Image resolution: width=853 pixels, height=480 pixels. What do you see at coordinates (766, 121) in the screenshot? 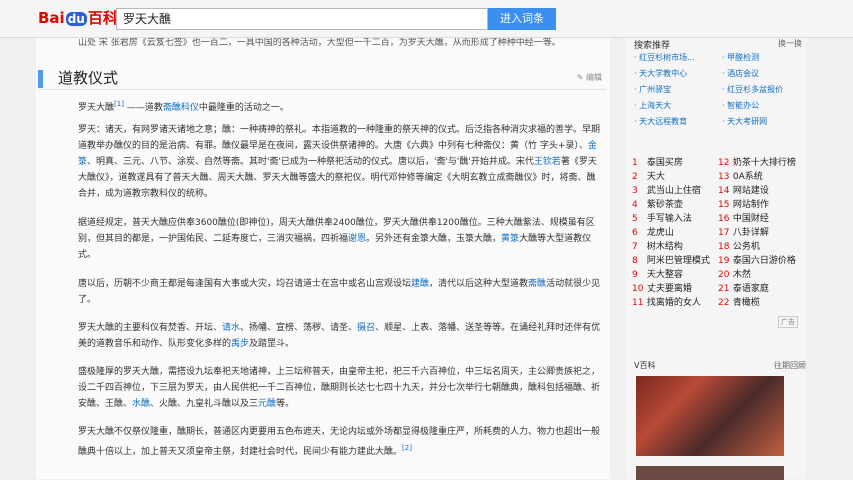
I see `recommend-link: · 天大考研网` at bounding box center [766, 121].